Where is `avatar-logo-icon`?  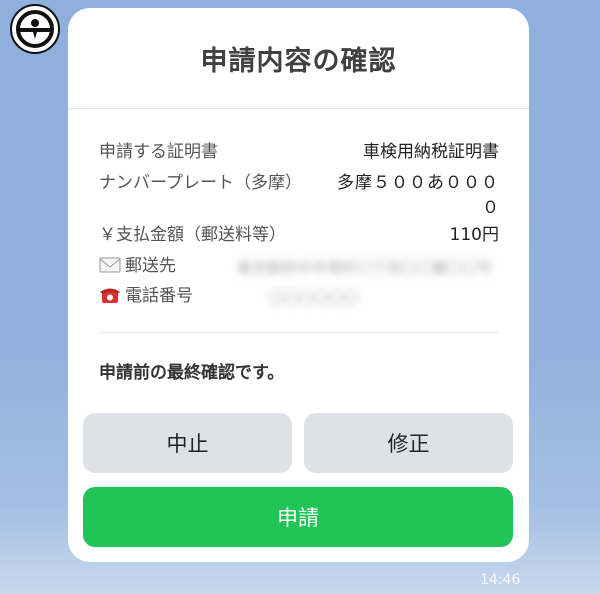 avatar-logo-icon is located at coordinates (35, 29).